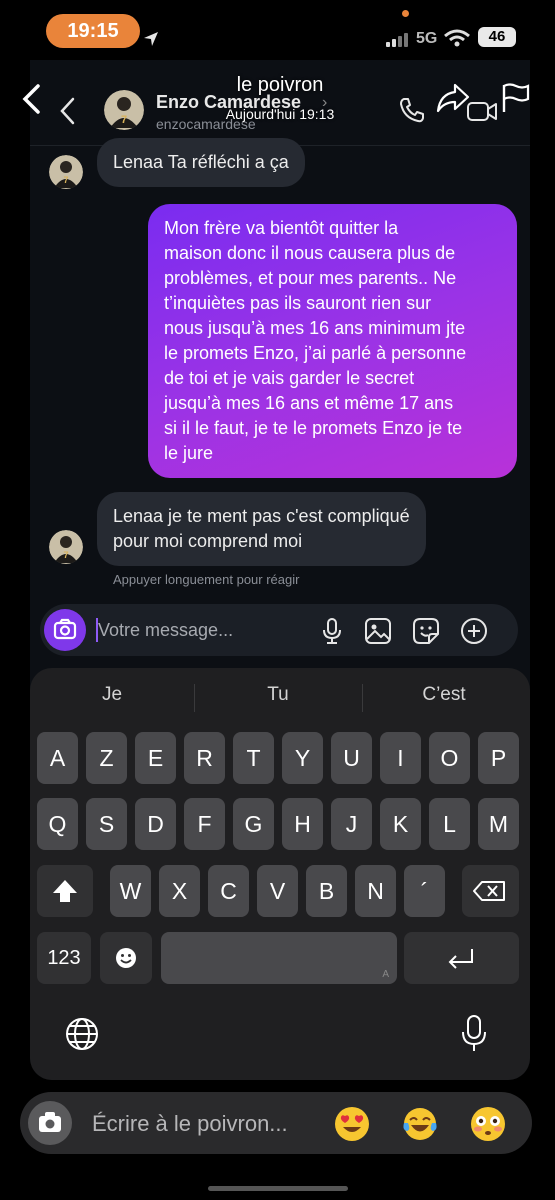  What do you see at coordinates (352, 1124) in the screenshot?
I see `heart-eyes-emoji-icon` at bounding box center [352, 1124].